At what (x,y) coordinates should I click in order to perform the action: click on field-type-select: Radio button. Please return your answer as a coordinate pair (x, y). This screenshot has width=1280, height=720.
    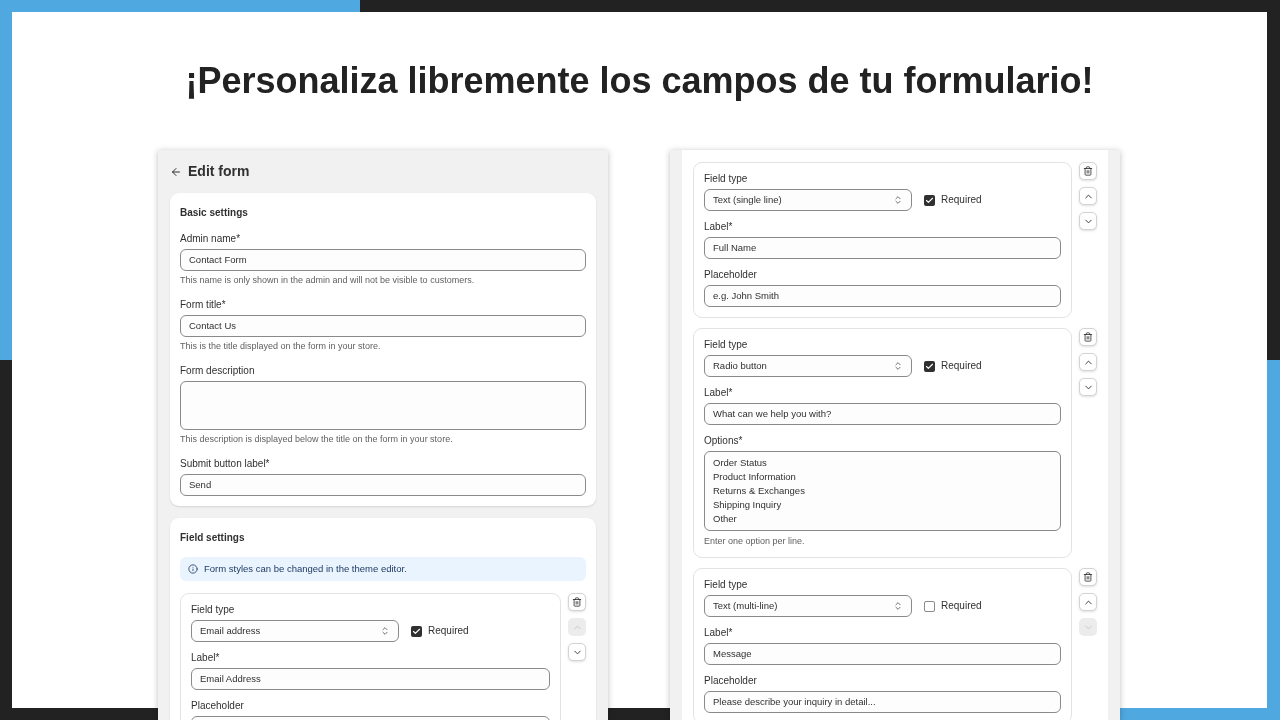
    Looking at the image, I should click on (808, 366).